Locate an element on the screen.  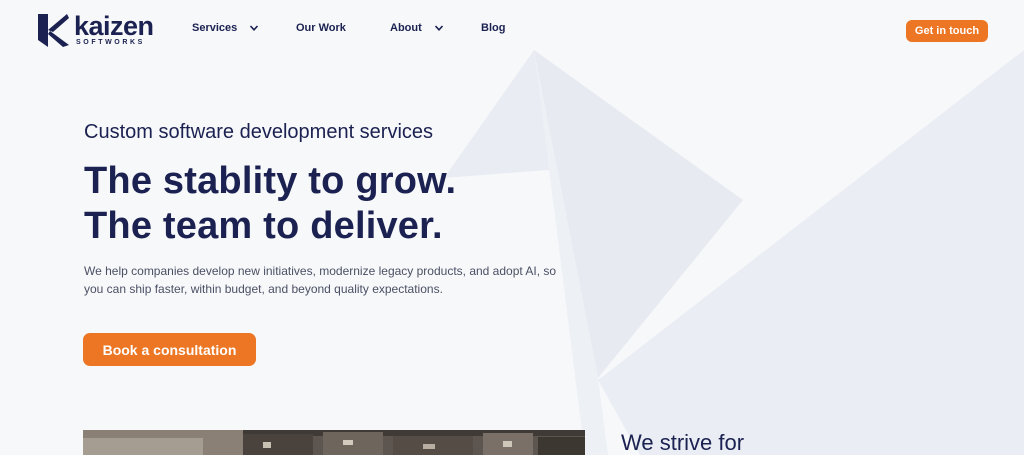
bg-triangle-left is located at coordinates (522, 114).